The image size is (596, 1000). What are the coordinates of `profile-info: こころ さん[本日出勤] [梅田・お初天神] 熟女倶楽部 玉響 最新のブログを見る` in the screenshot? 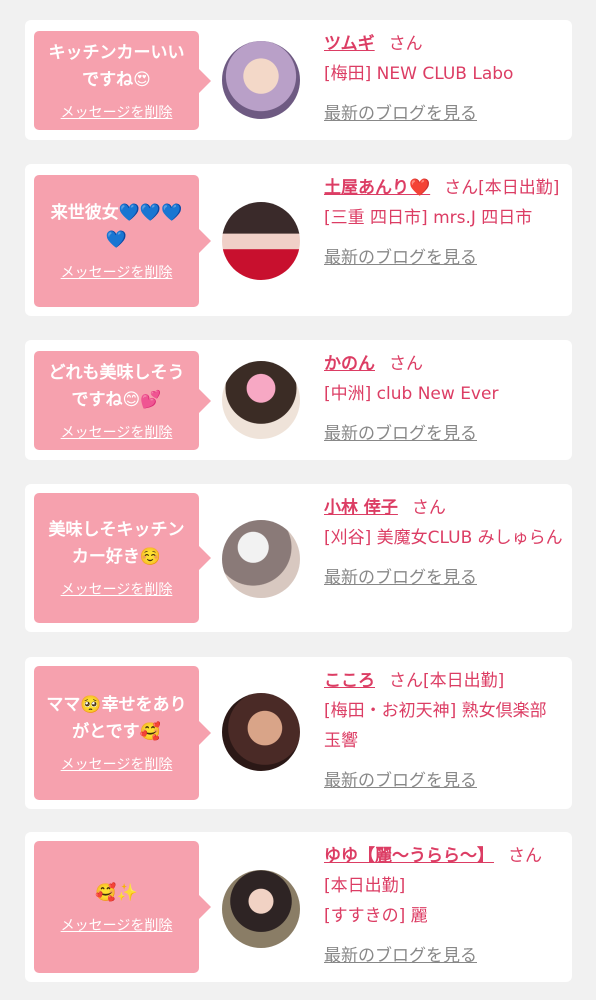 It's located at (444, 731).